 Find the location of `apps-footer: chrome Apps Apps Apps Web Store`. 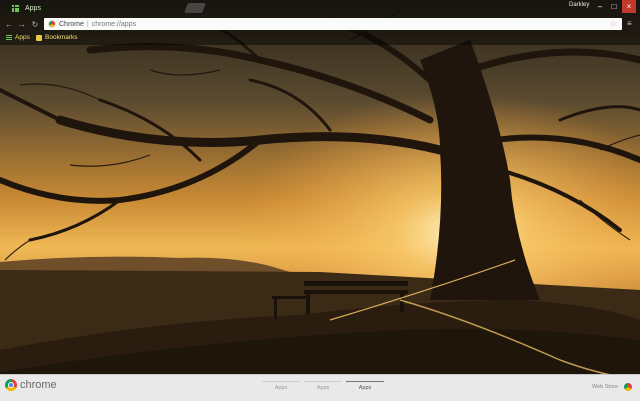

apps-footer: chrome Apps Apps Apps Web Store is located at coordinates (320, 387).